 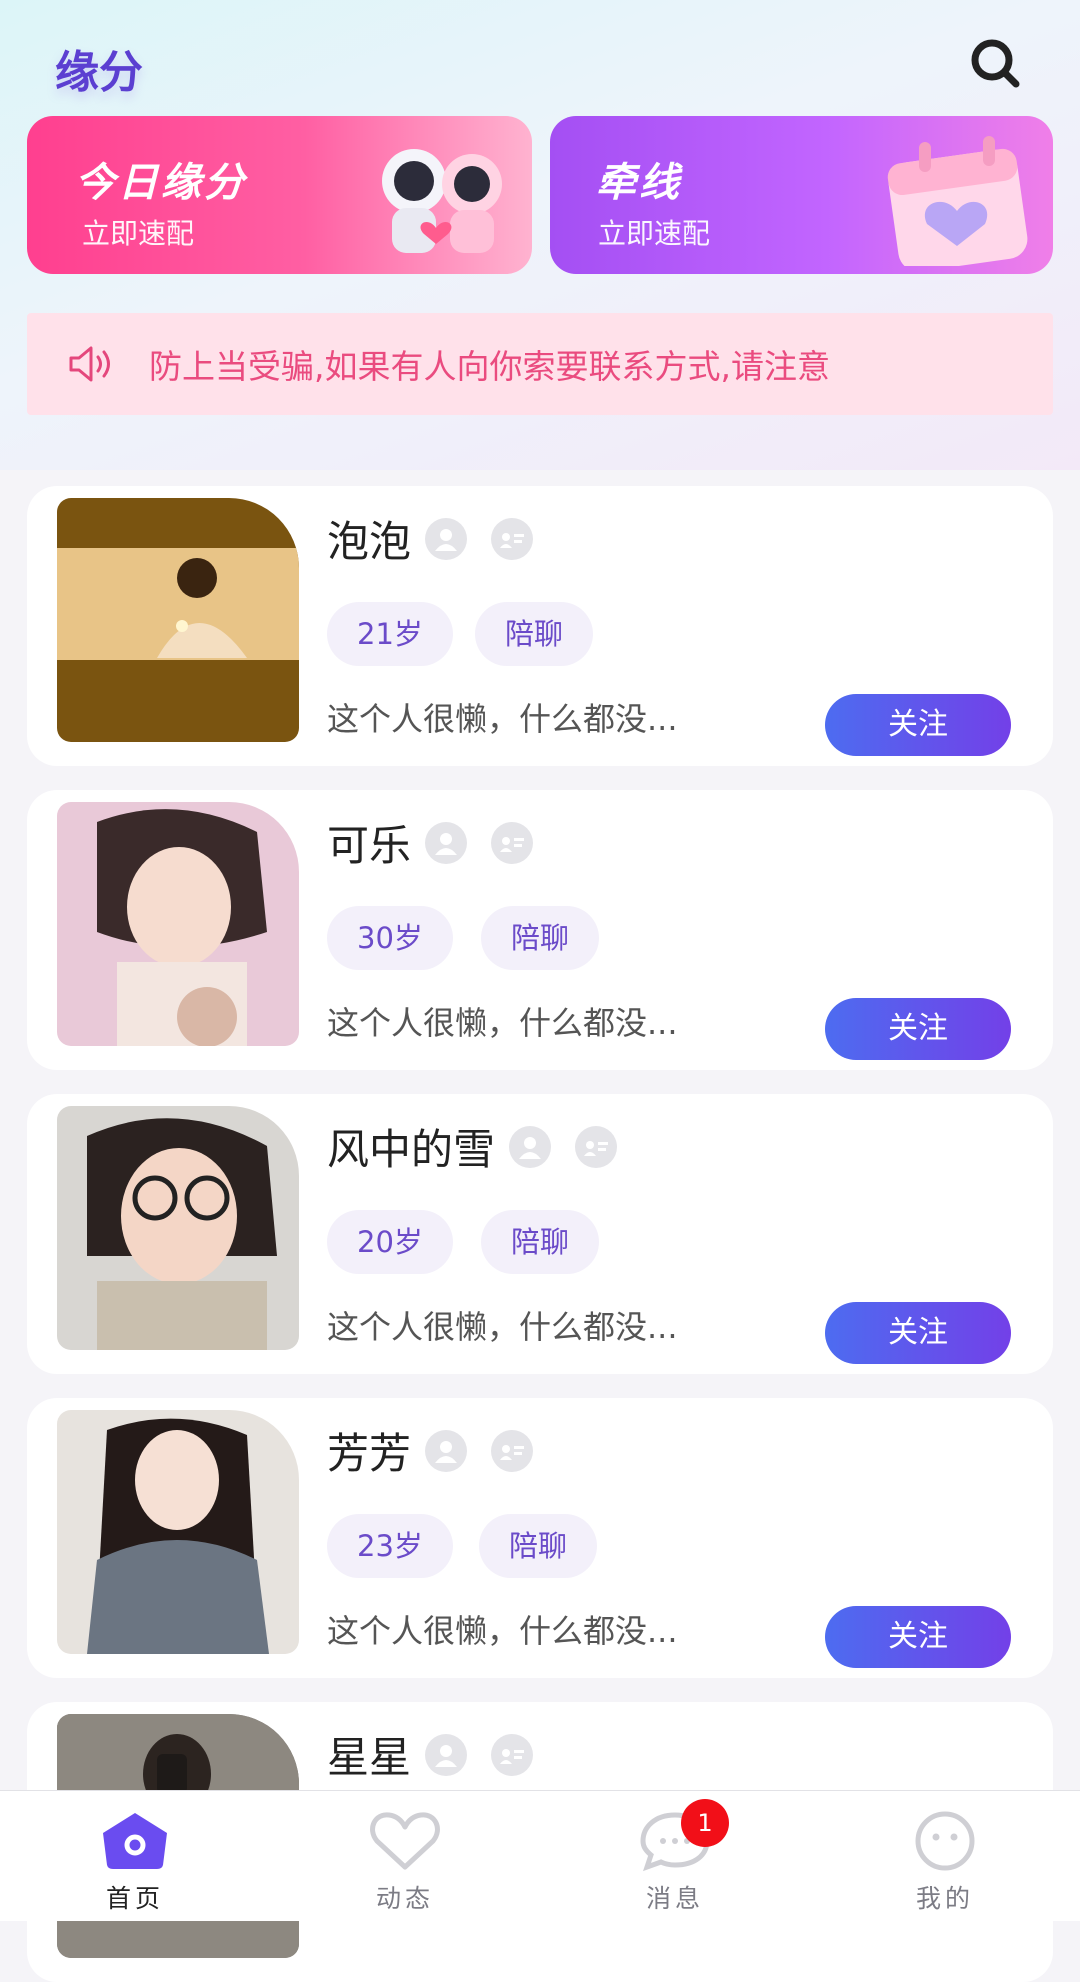 I want to click on calendar-heart-icon, so click(x=957, y=201).